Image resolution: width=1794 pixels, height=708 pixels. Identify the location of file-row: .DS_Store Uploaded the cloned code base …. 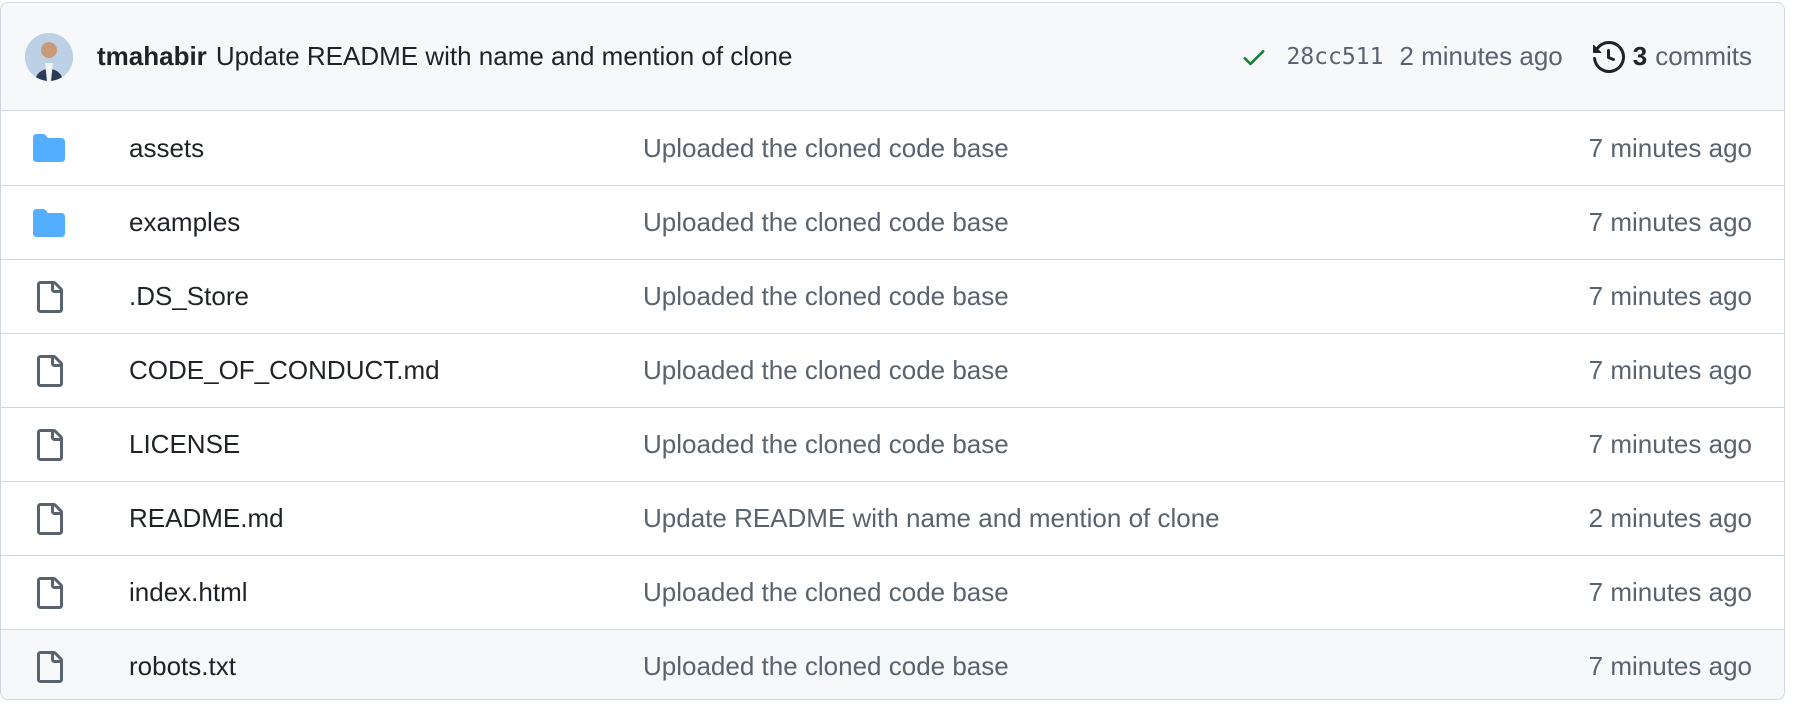
(892, 296).